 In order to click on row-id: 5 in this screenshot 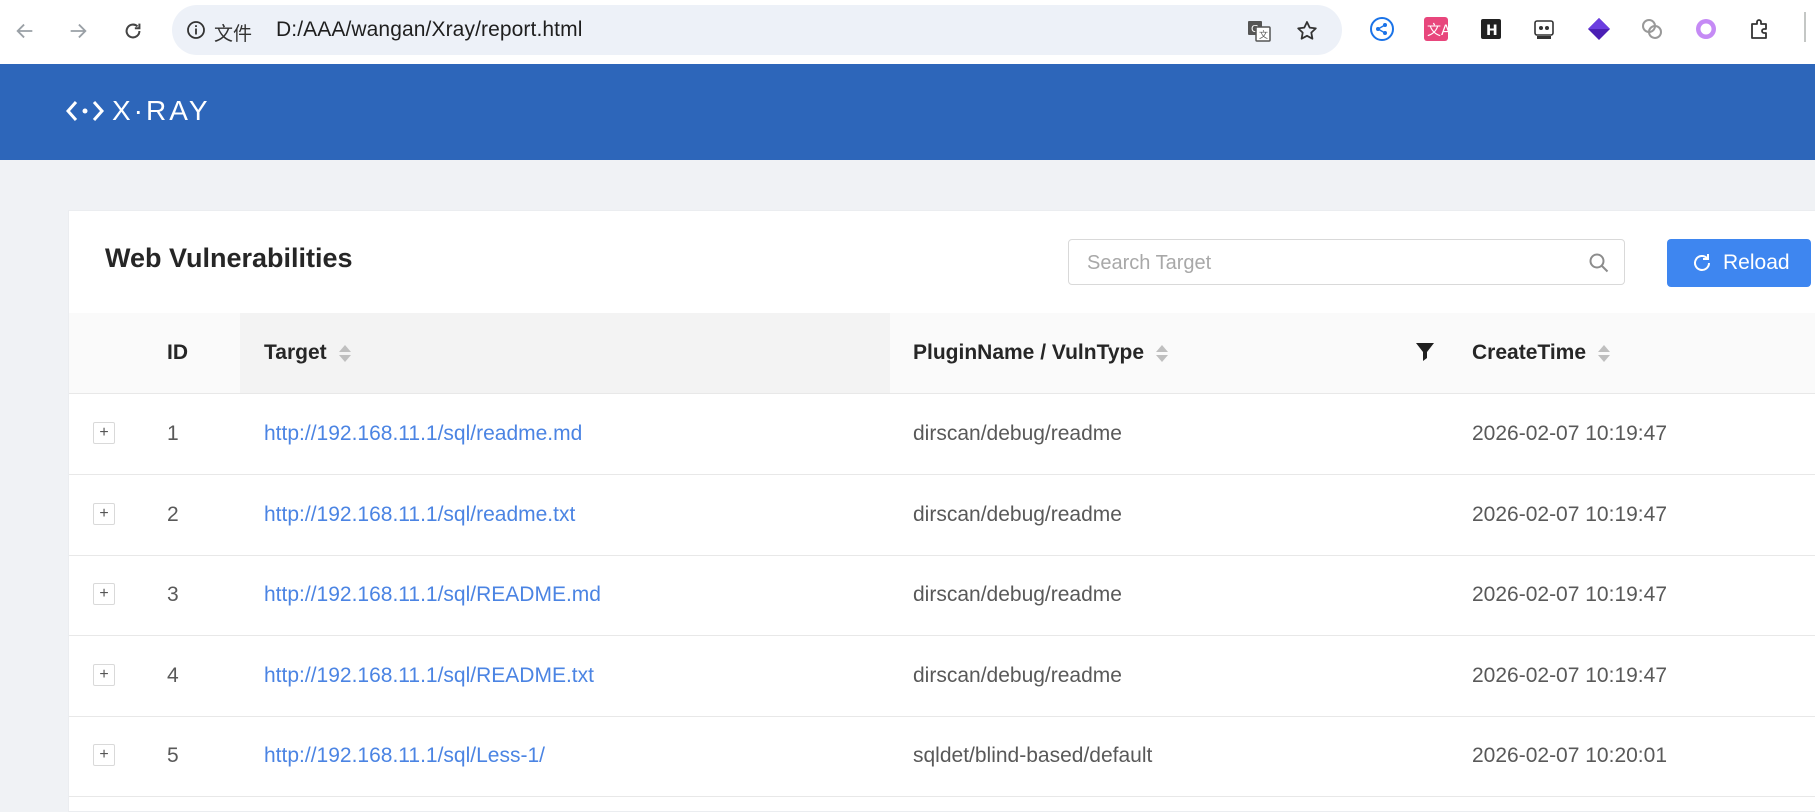, I will do `click(173, 755)`.